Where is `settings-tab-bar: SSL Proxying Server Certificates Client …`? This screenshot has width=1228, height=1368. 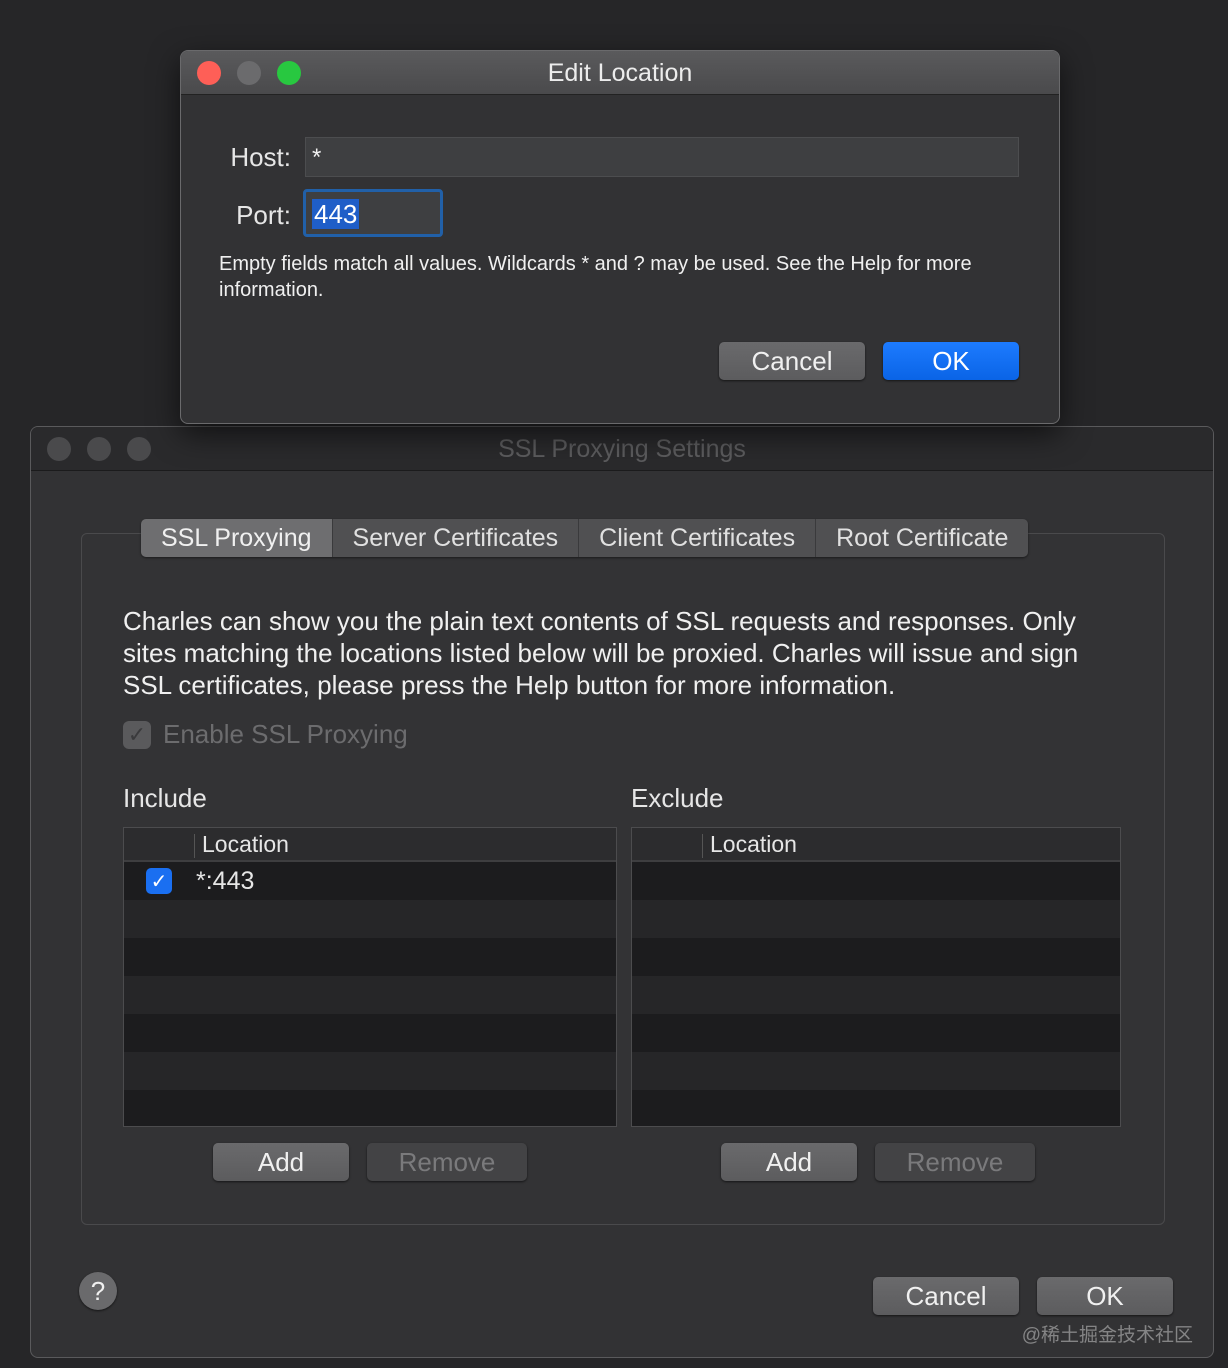
settings-tab-bar: SSL Proxying Server Certificates Client … is located at coordinates (585, 538).